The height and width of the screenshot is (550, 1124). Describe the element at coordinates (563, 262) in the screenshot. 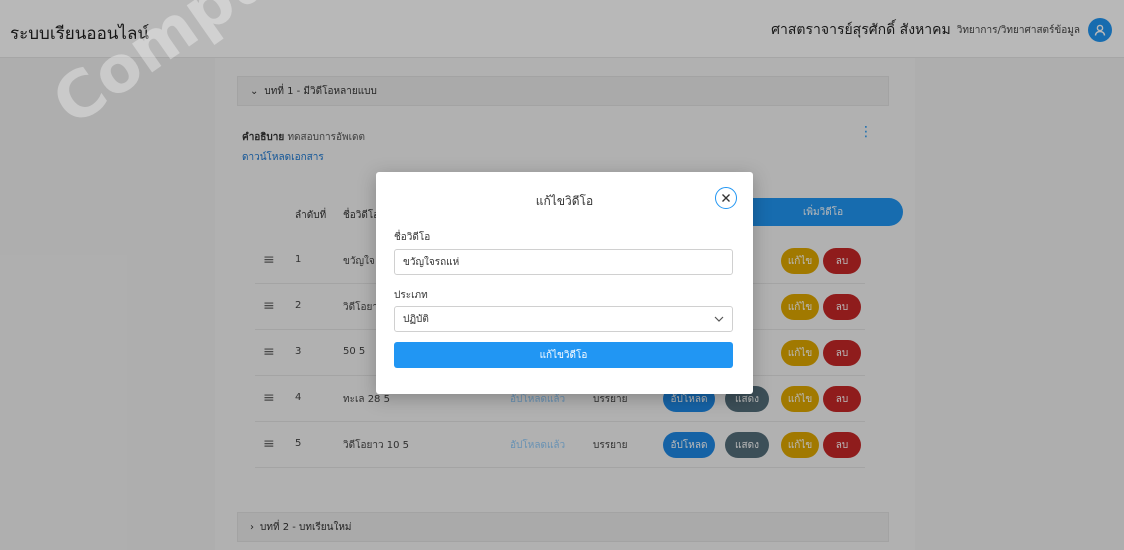

I see `video-name-input` at that location.